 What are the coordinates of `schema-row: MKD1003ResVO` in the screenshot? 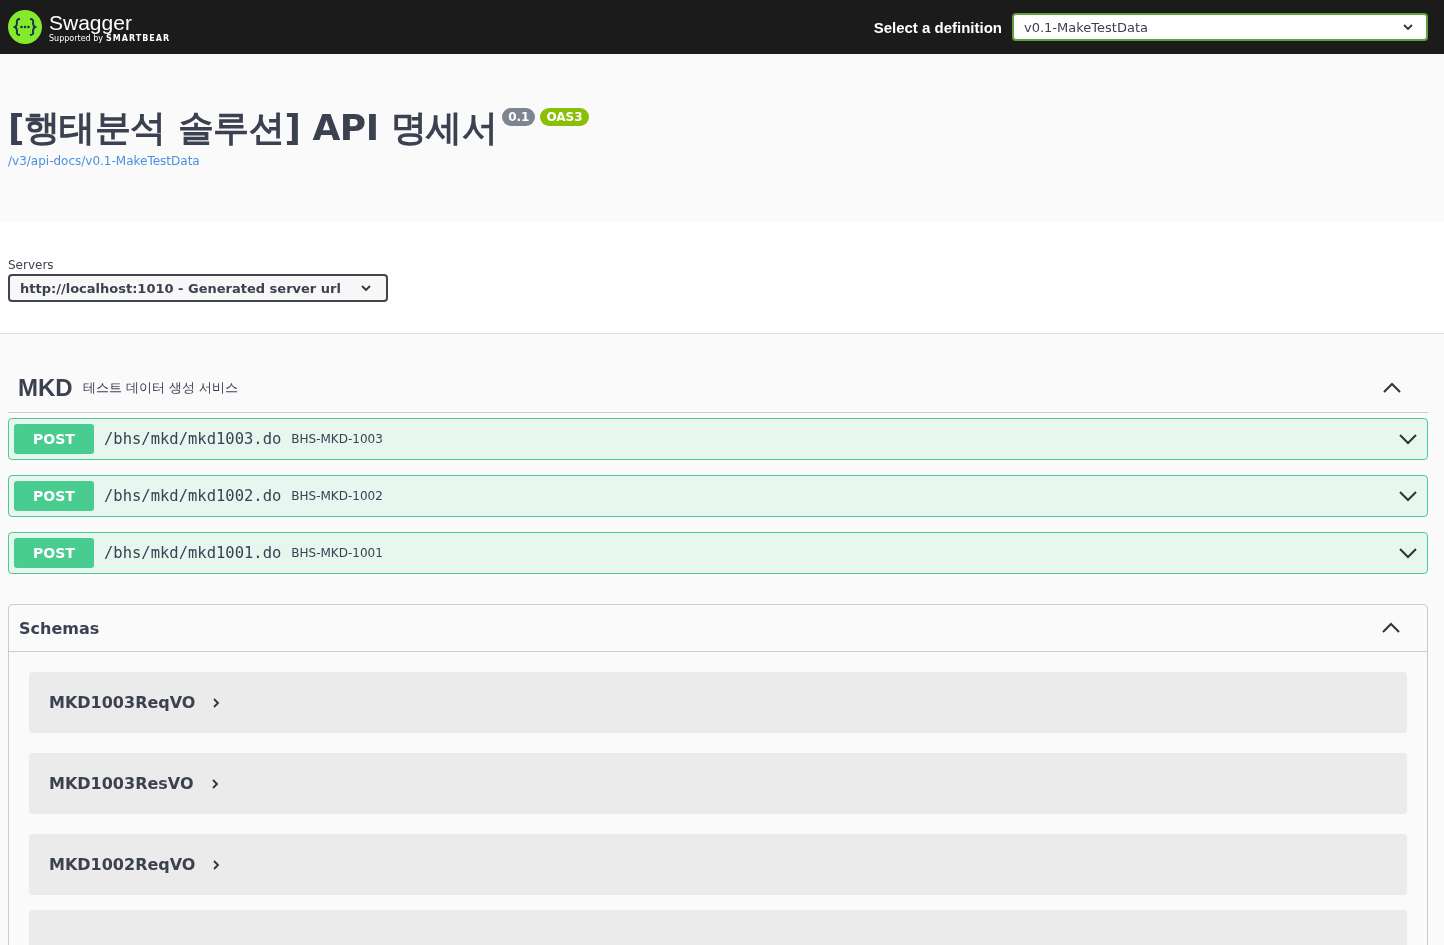 It's located at (718, 783).